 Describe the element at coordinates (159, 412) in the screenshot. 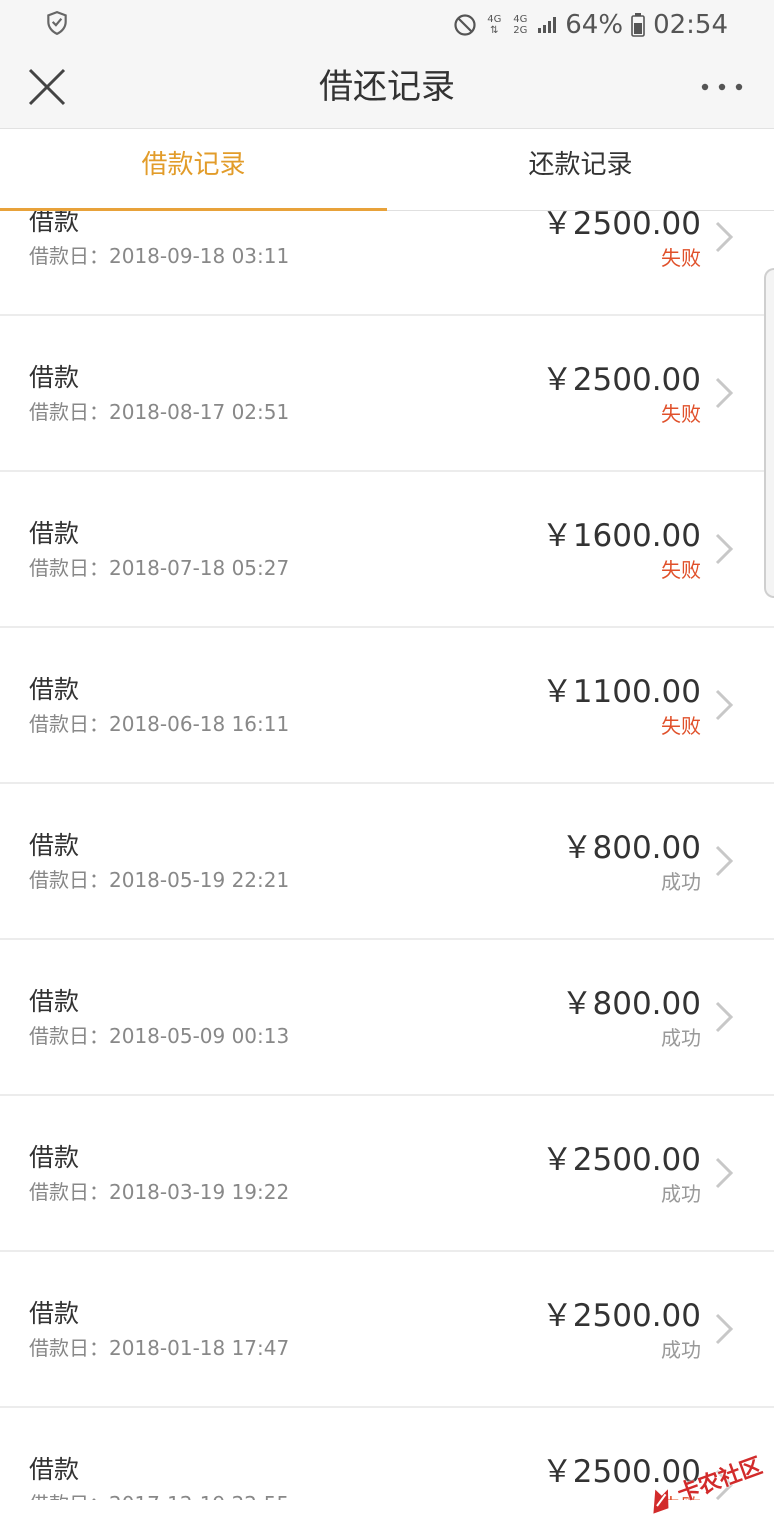

I see `record-date: 借款日：2018-08-17 02:51` at that location.